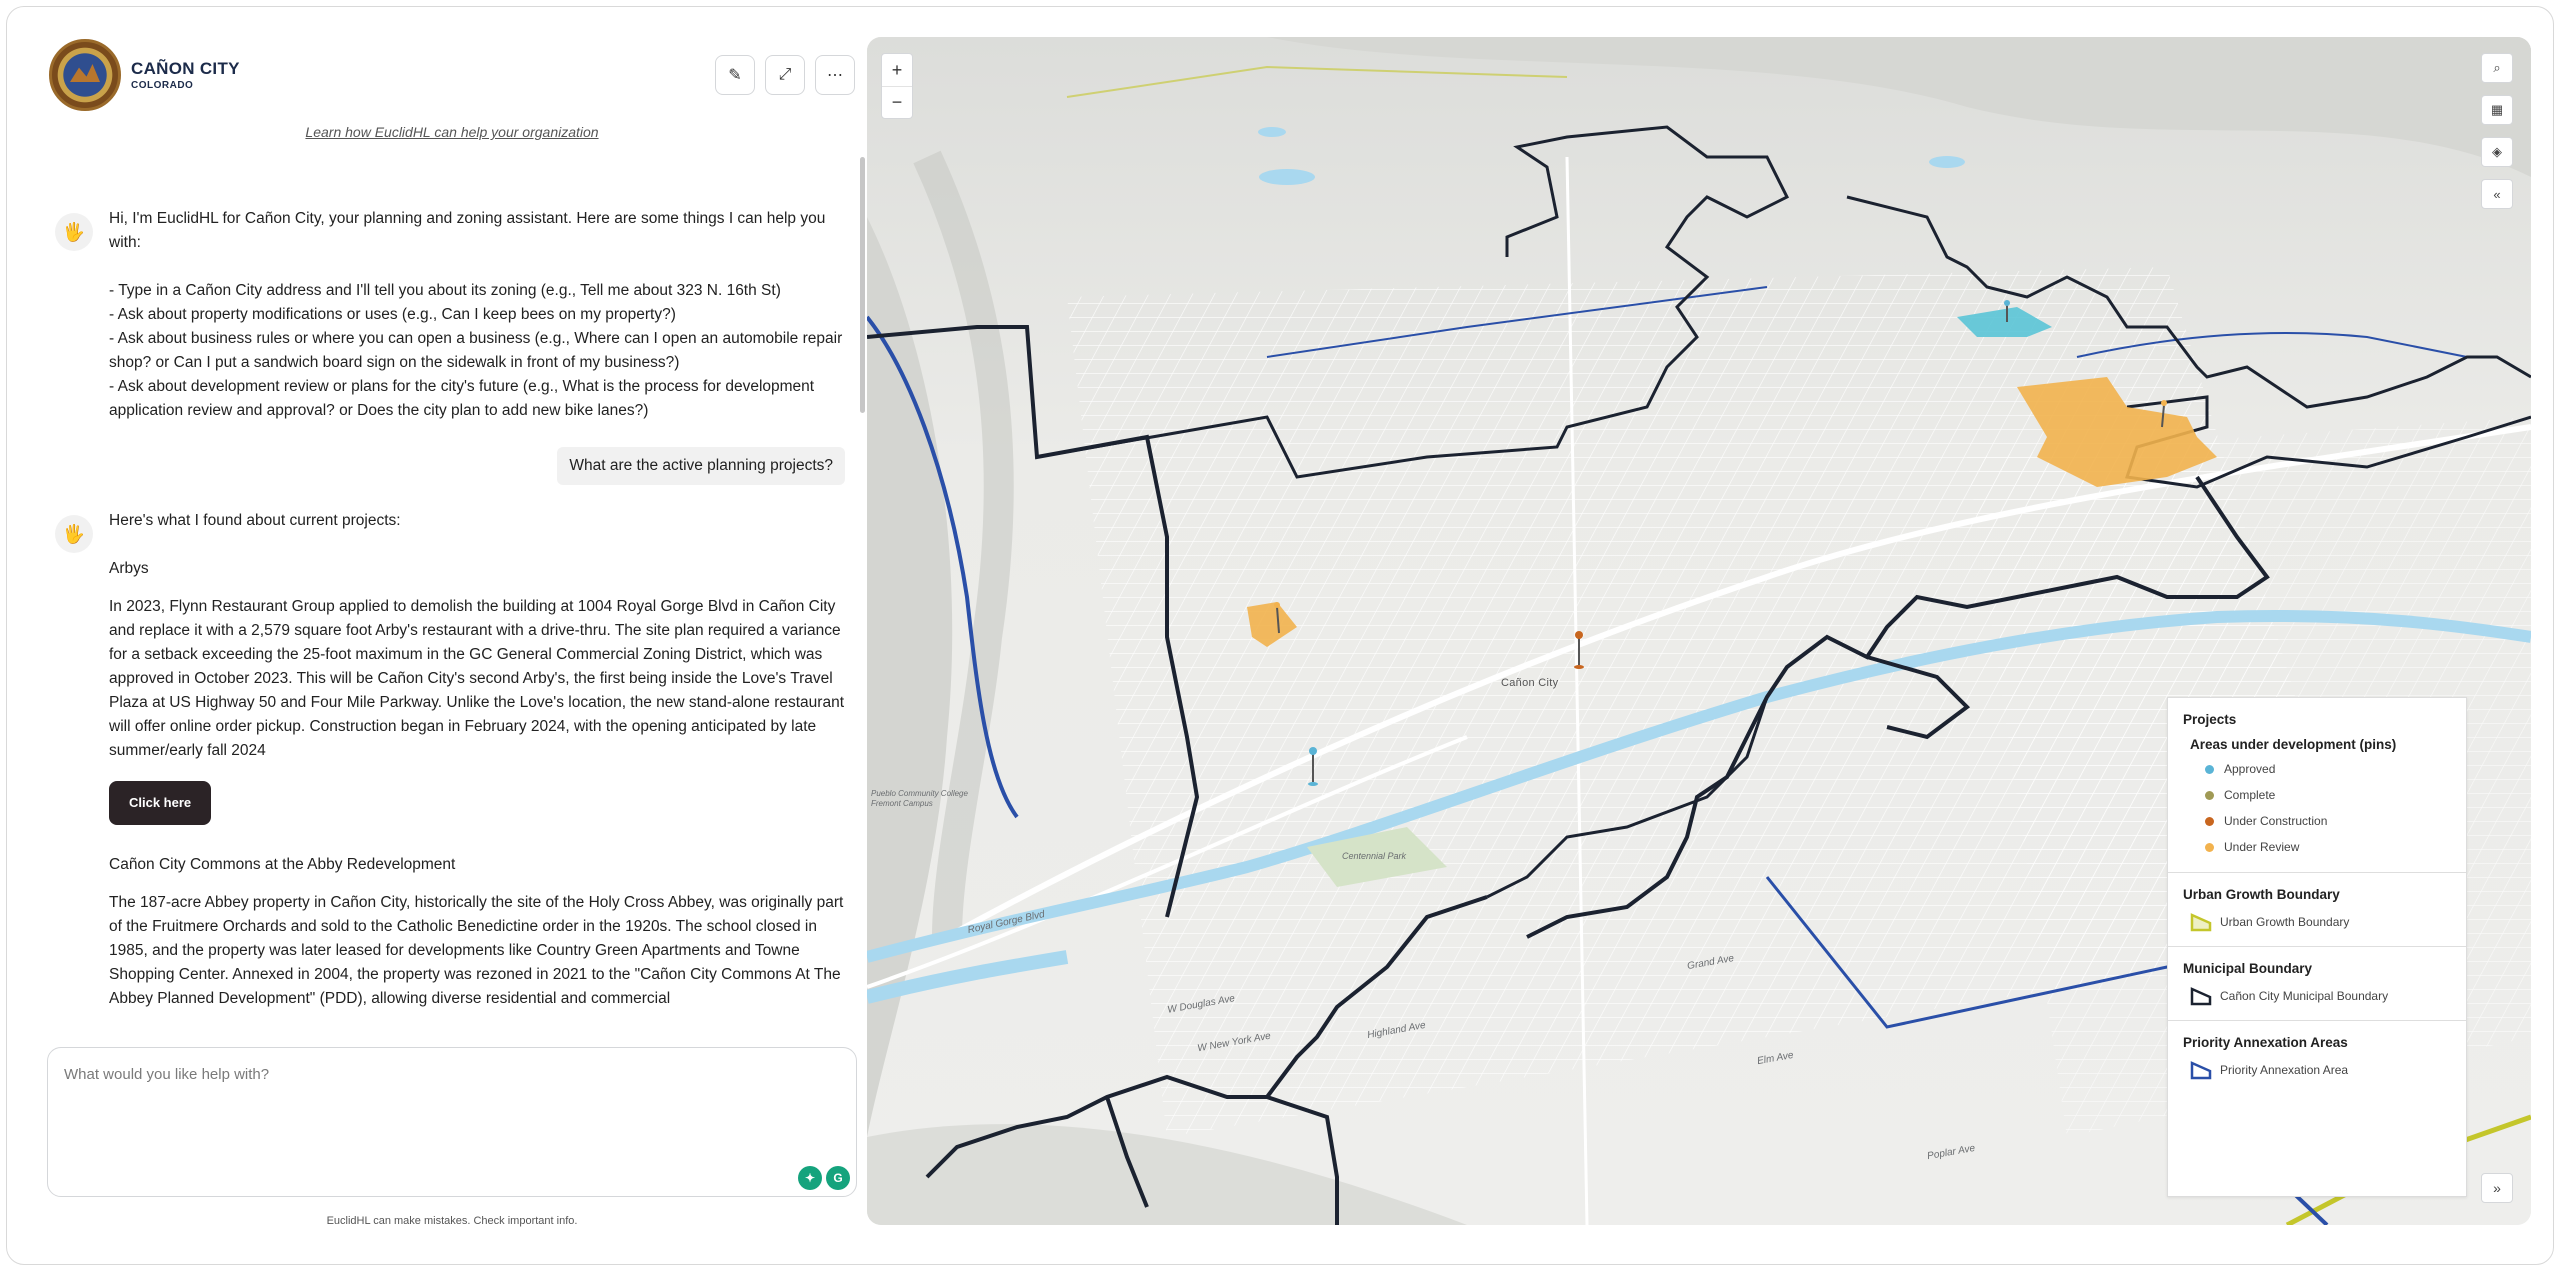 This screenshot has width=2560, height=1271. What do you see at coordinates (701, 466) in the screenshot?
I see `user-question: What are the active planning projects?` at bounding box center [701, 466].